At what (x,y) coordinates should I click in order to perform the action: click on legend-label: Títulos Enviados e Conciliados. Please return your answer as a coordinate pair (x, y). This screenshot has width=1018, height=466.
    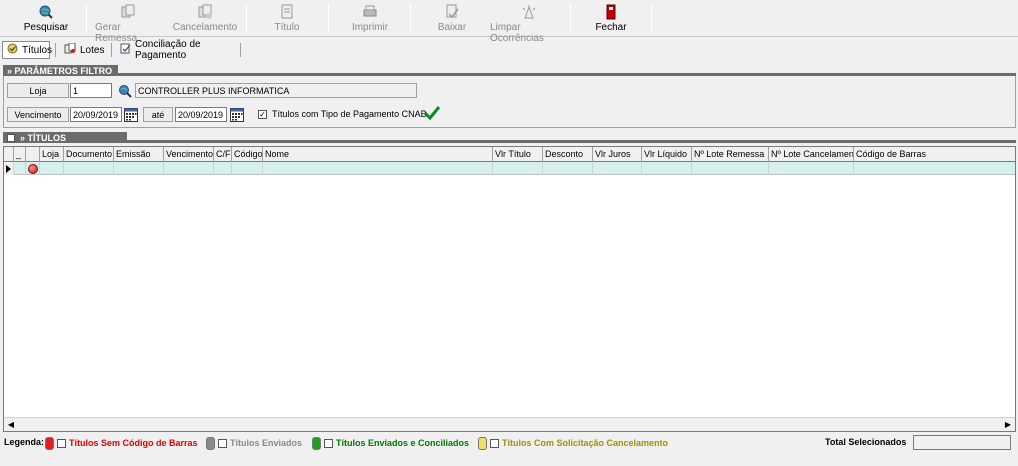
    Looking at the image, I should click on (403, 443).